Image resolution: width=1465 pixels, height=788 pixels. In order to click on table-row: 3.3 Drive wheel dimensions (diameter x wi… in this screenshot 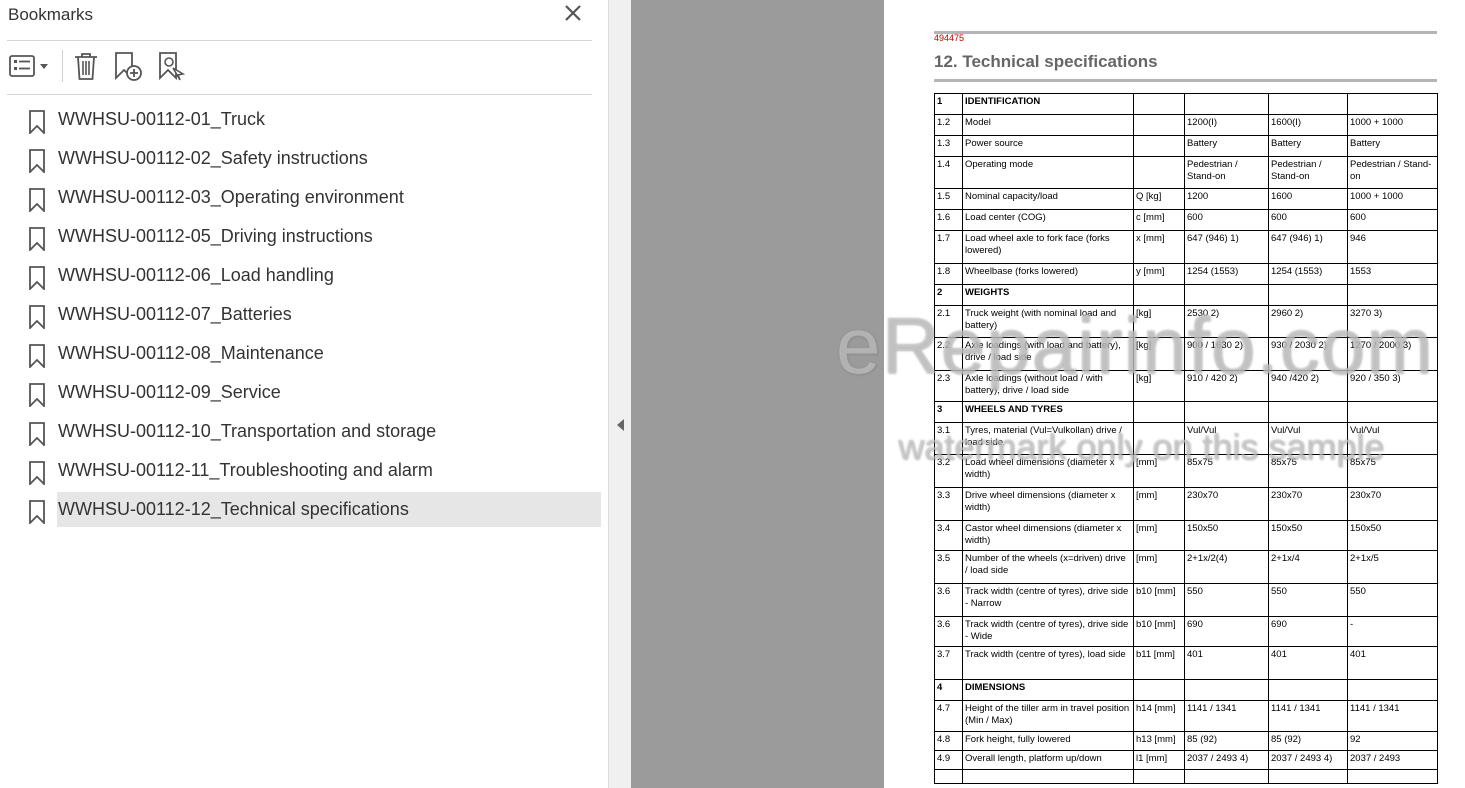, I will do `click(1186, 504)`.